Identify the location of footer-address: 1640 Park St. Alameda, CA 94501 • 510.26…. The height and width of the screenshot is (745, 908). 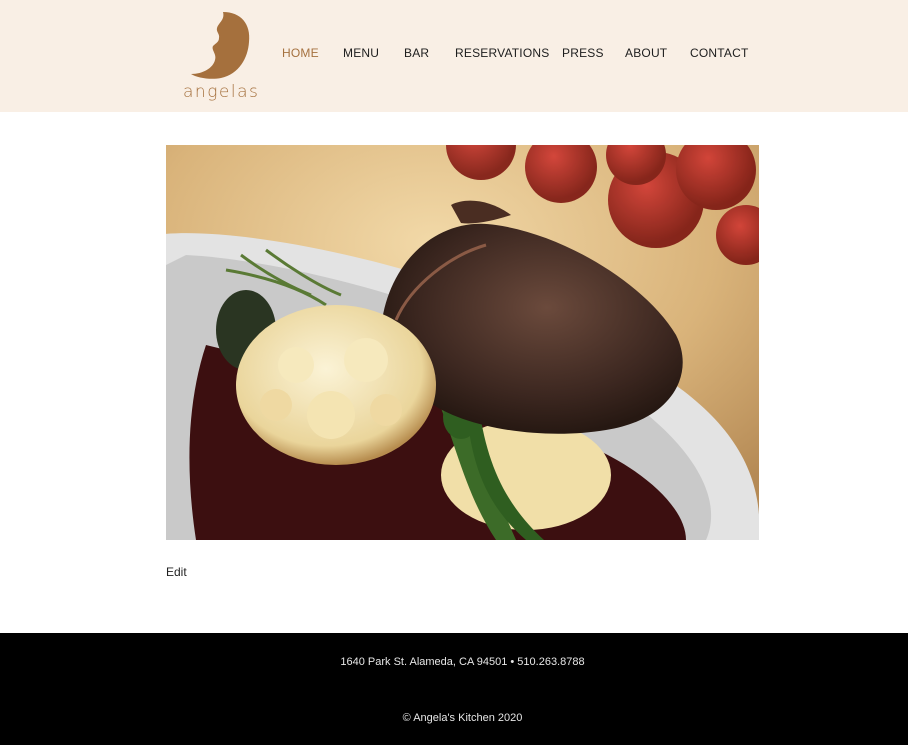
(462, 662).